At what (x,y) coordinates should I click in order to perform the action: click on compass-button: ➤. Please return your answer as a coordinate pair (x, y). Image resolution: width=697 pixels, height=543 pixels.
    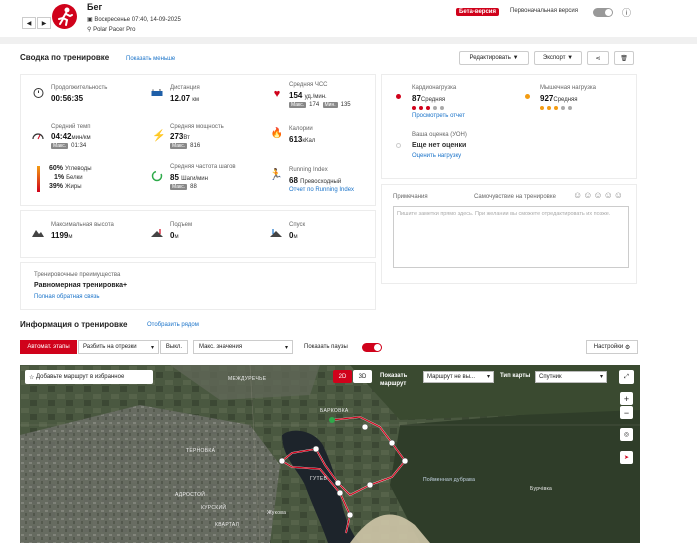
    Looking at the image, I should click on (626, 457).